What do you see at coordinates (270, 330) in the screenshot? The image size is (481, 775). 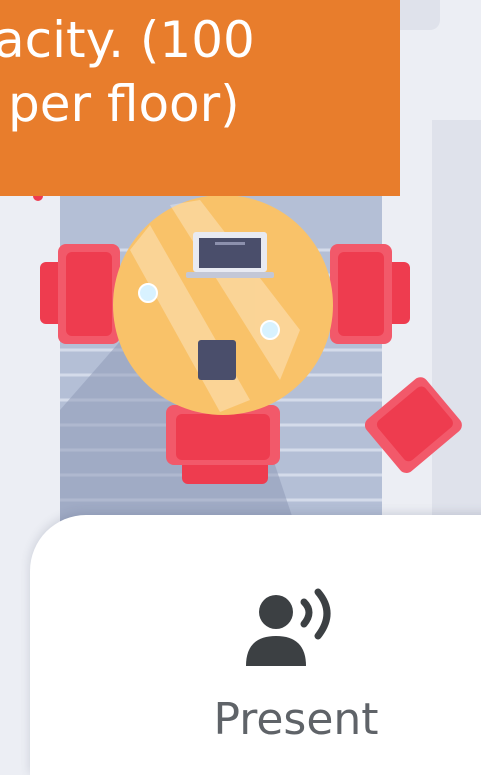 I see `cup-right` at bounding box center [270, 330].